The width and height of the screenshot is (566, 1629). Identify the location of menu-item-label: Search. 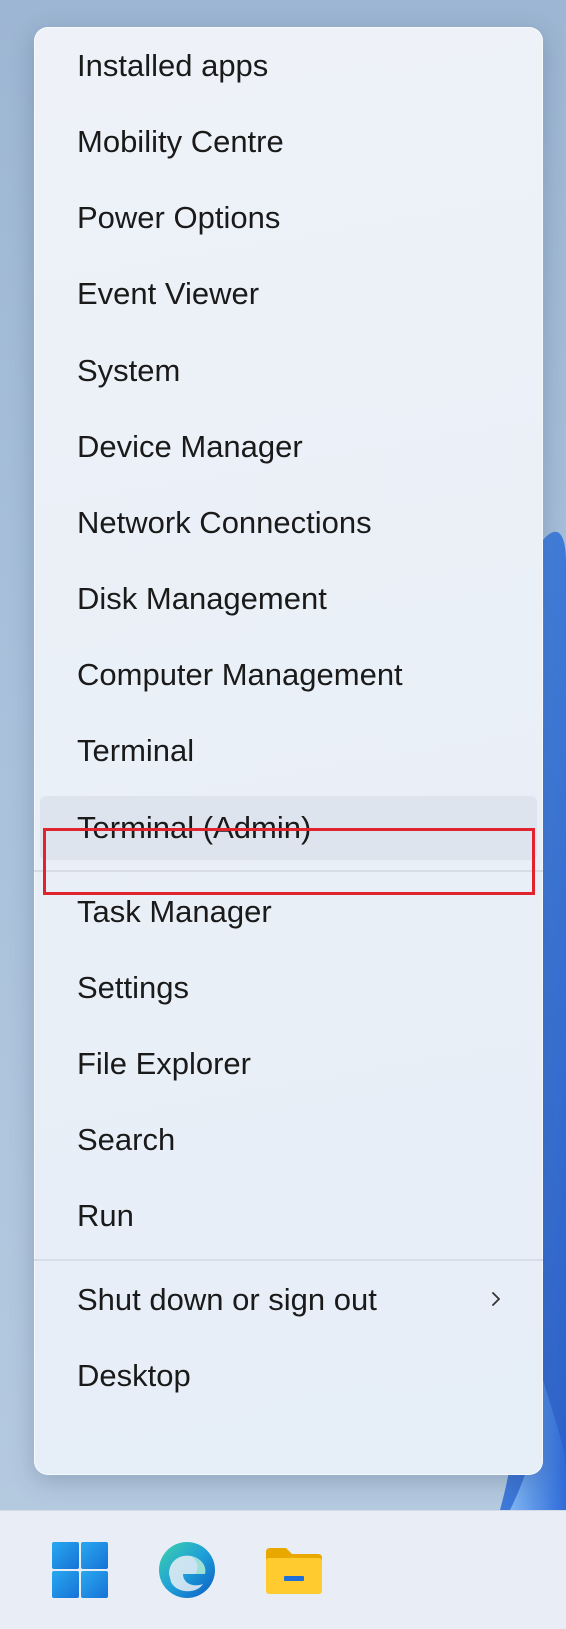
(126, 1139).